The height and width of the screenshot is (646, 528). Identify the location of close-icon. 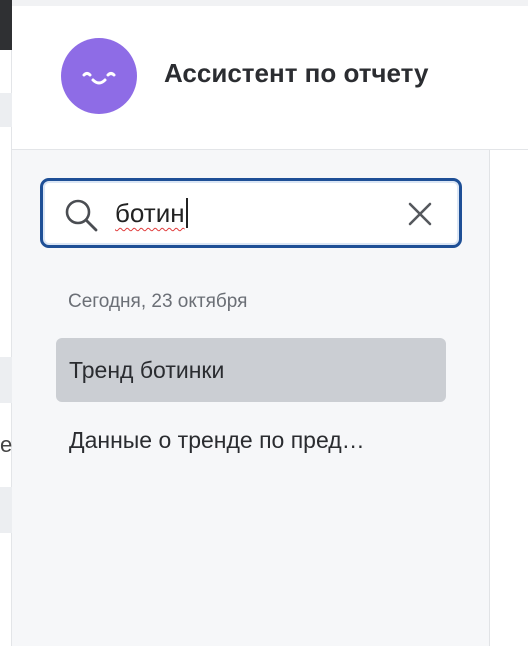
(420, 214).